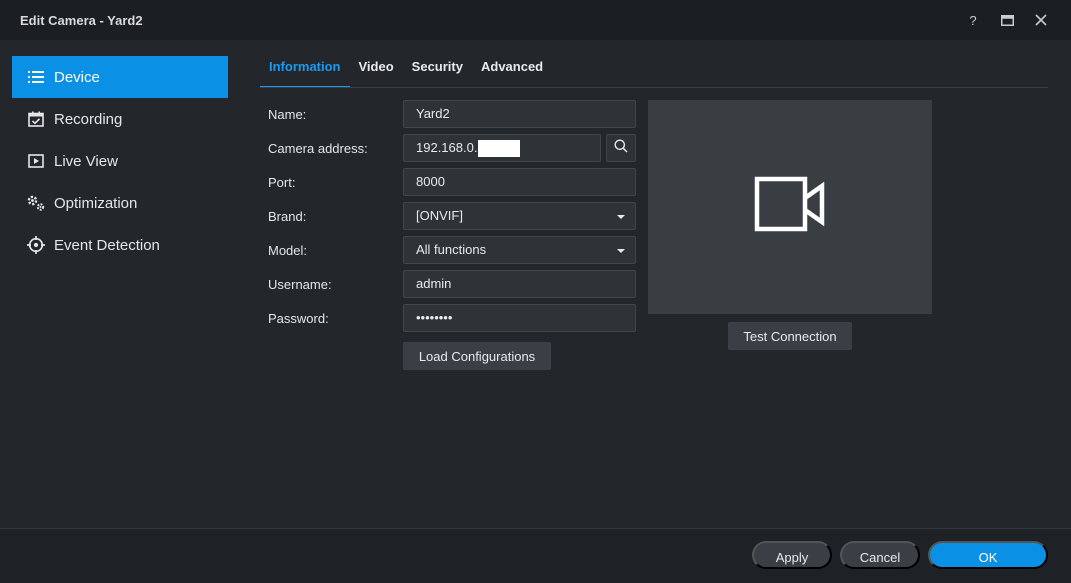 The height and width of the screenshot is (583, 1071). I want to click on window-controls: ?, so click(1007, 20).